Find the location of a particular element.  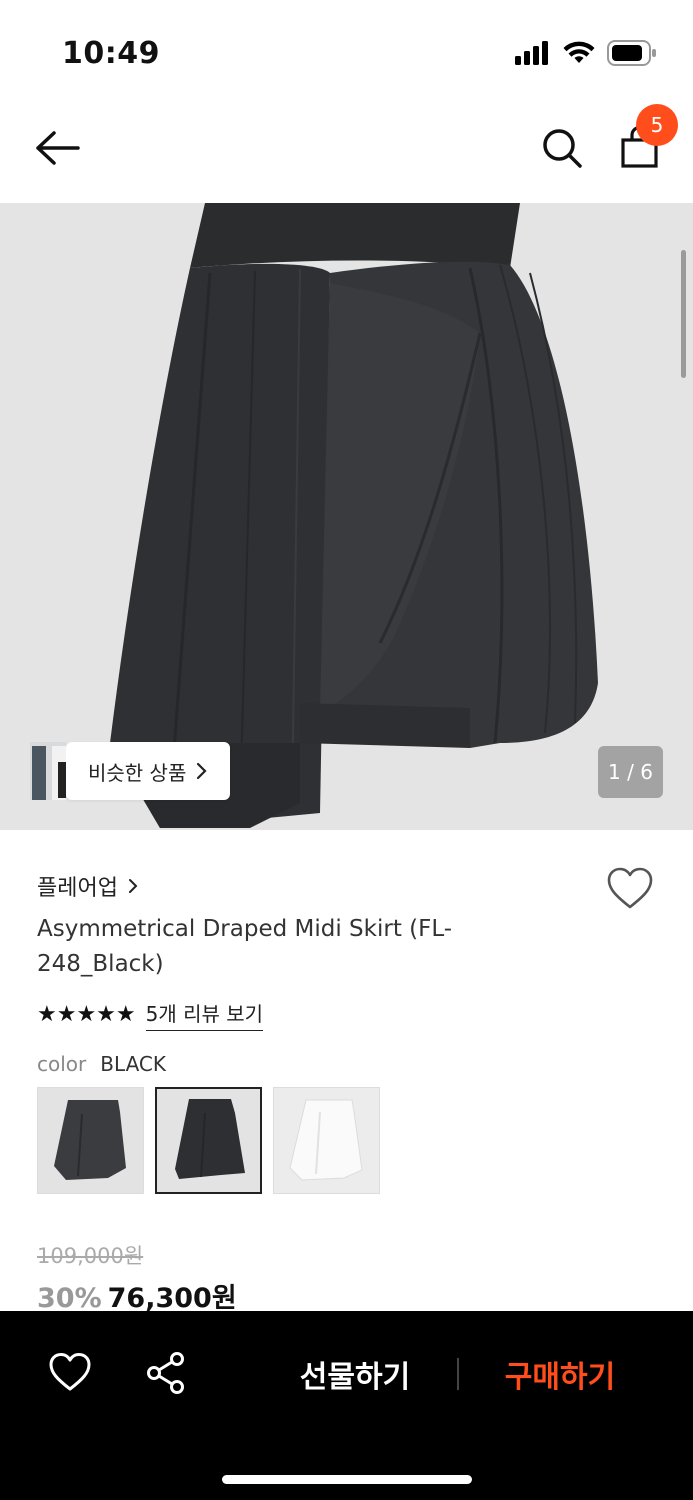

back-button is located at coordinates (59, 148).